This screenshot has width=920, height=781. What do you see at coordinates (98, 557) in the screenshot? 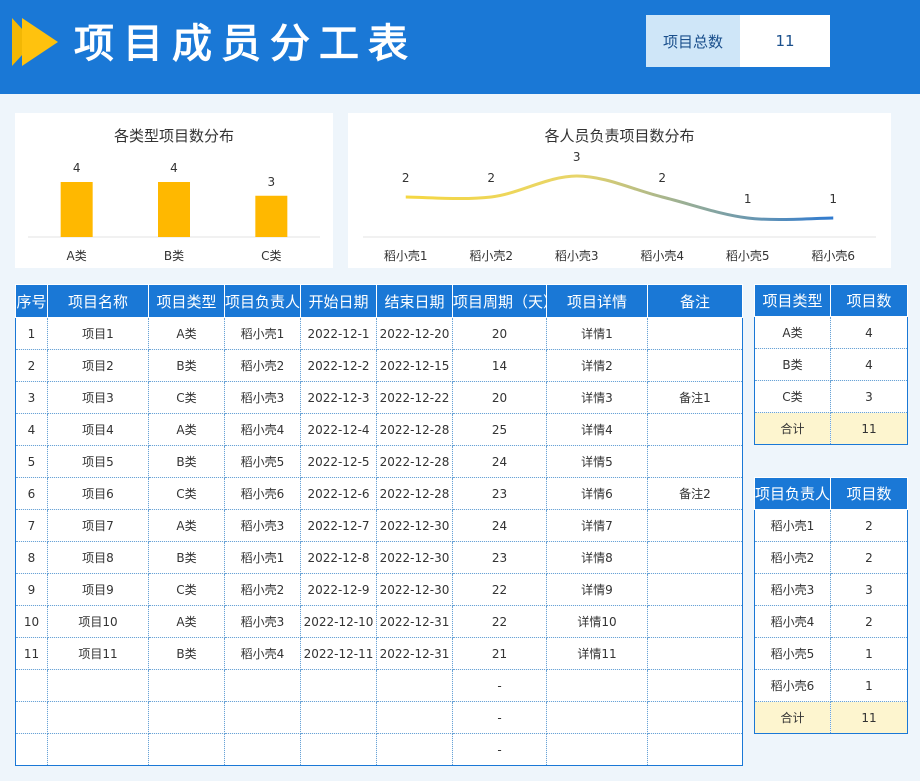
I see `table-cell: 项目8` at bounding box center [98, 557].